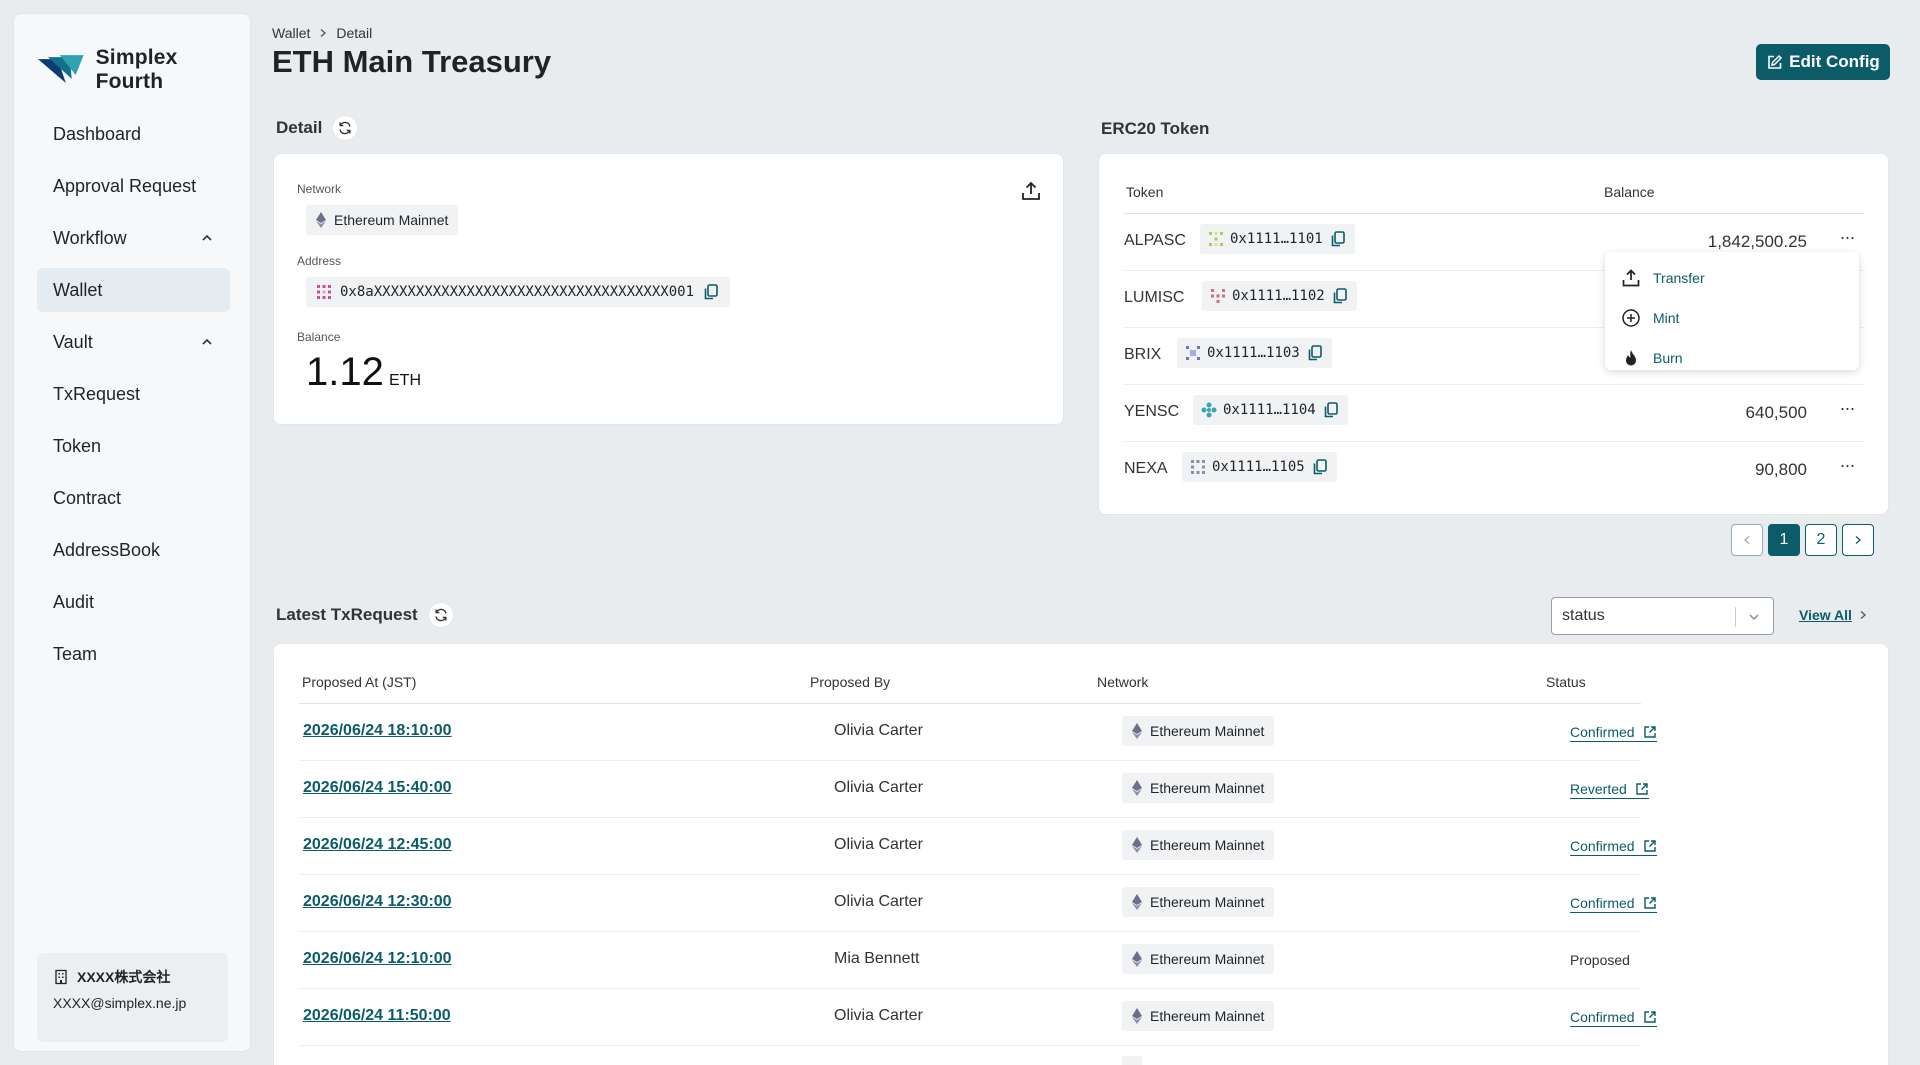 This screenshot has width=1920, height=1065. I want to click on tx-date-link: 2026/06/24 11:50:00, so click(377, 1016).